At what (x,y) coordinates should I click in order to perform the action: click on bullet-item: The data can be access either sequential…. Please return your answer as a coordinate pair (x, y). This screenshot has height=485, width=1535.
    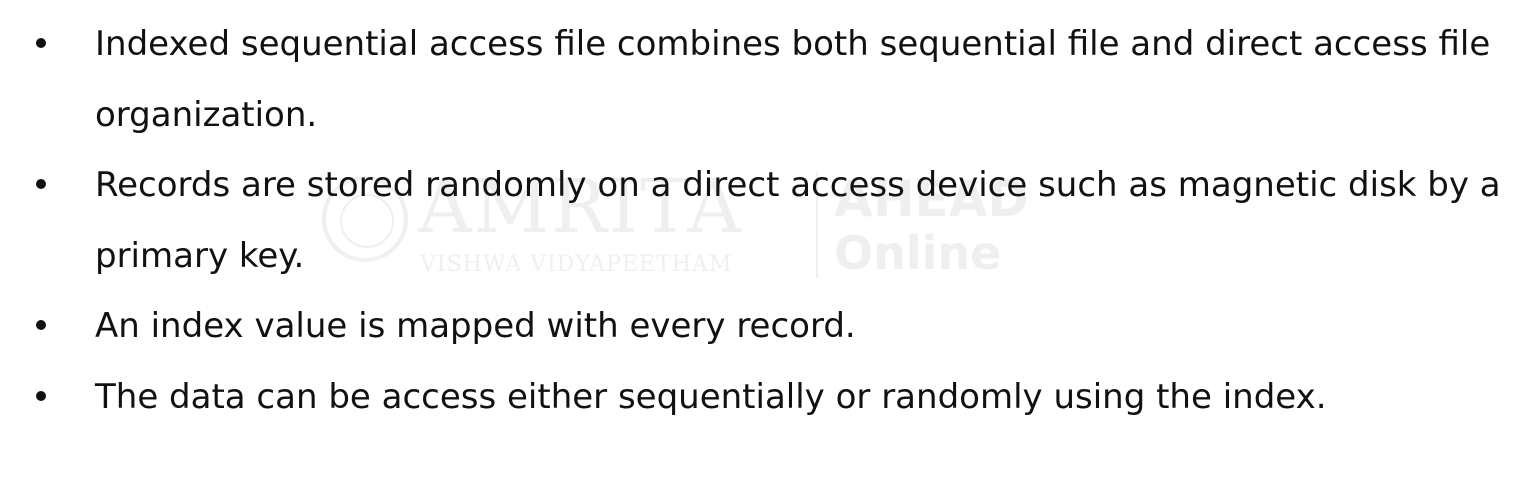
    Looking at the image, I should click on (767, 397).